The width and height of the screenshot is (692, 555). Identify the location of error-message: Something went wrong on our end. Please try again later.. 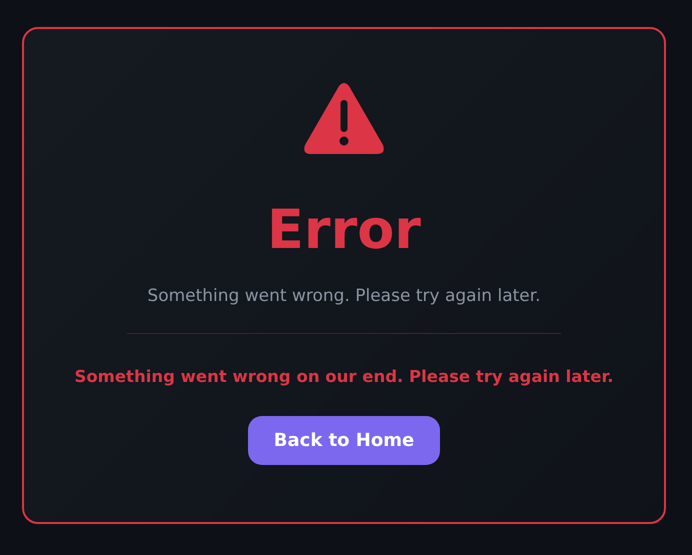
(344, 377).